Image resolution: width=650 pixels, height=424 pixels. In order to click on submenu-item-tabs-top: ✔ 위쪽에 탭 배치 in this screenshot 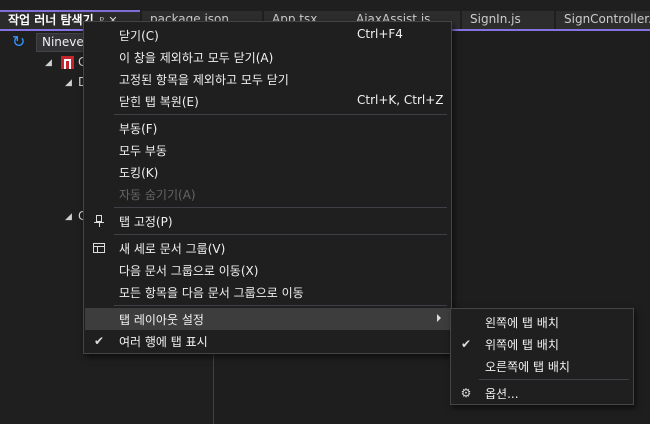, I will do `click(542, 344)`.